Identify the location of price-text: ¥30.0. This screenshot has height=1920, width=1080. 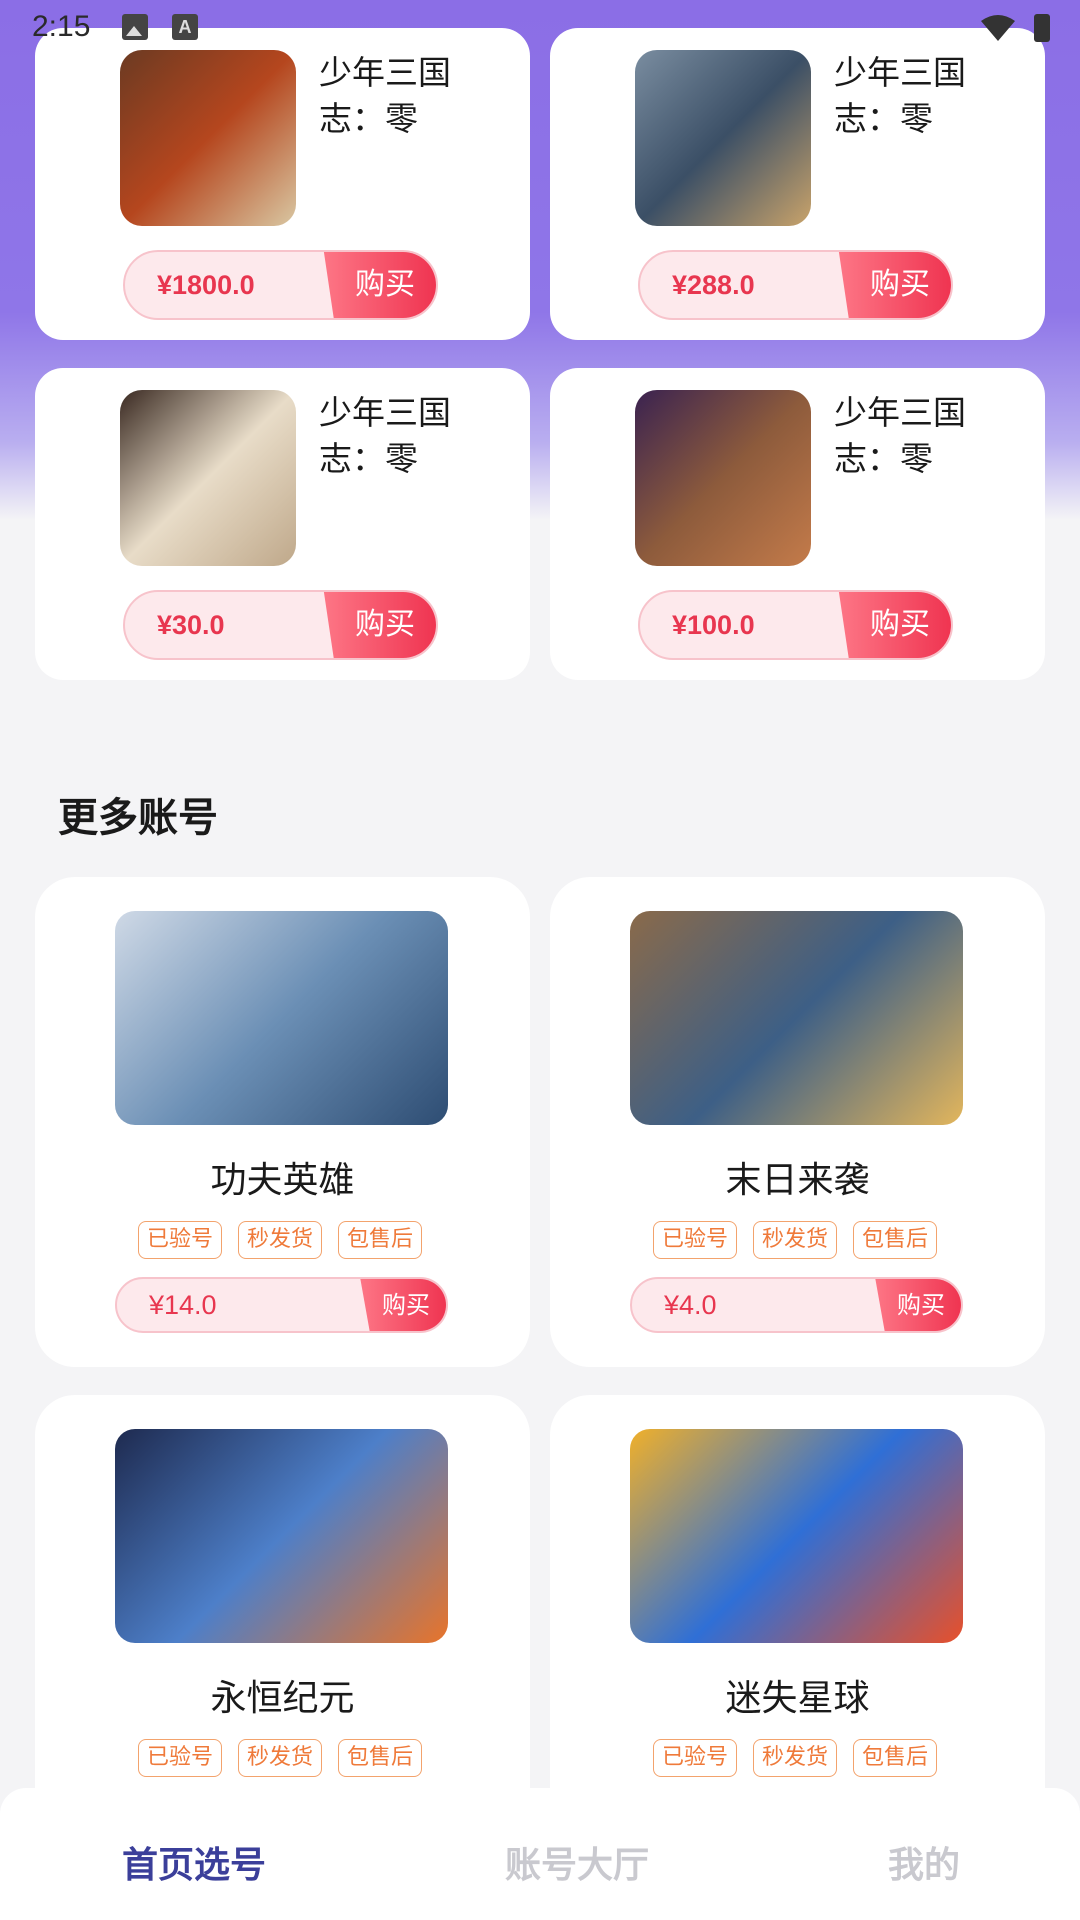
(191, 625).